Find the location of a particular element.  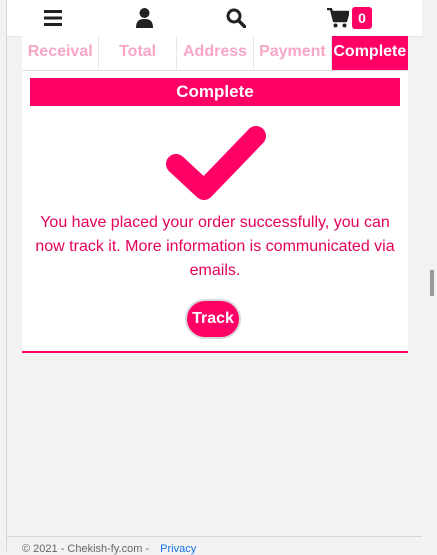

menu-button is located at coordinates (53, 18).